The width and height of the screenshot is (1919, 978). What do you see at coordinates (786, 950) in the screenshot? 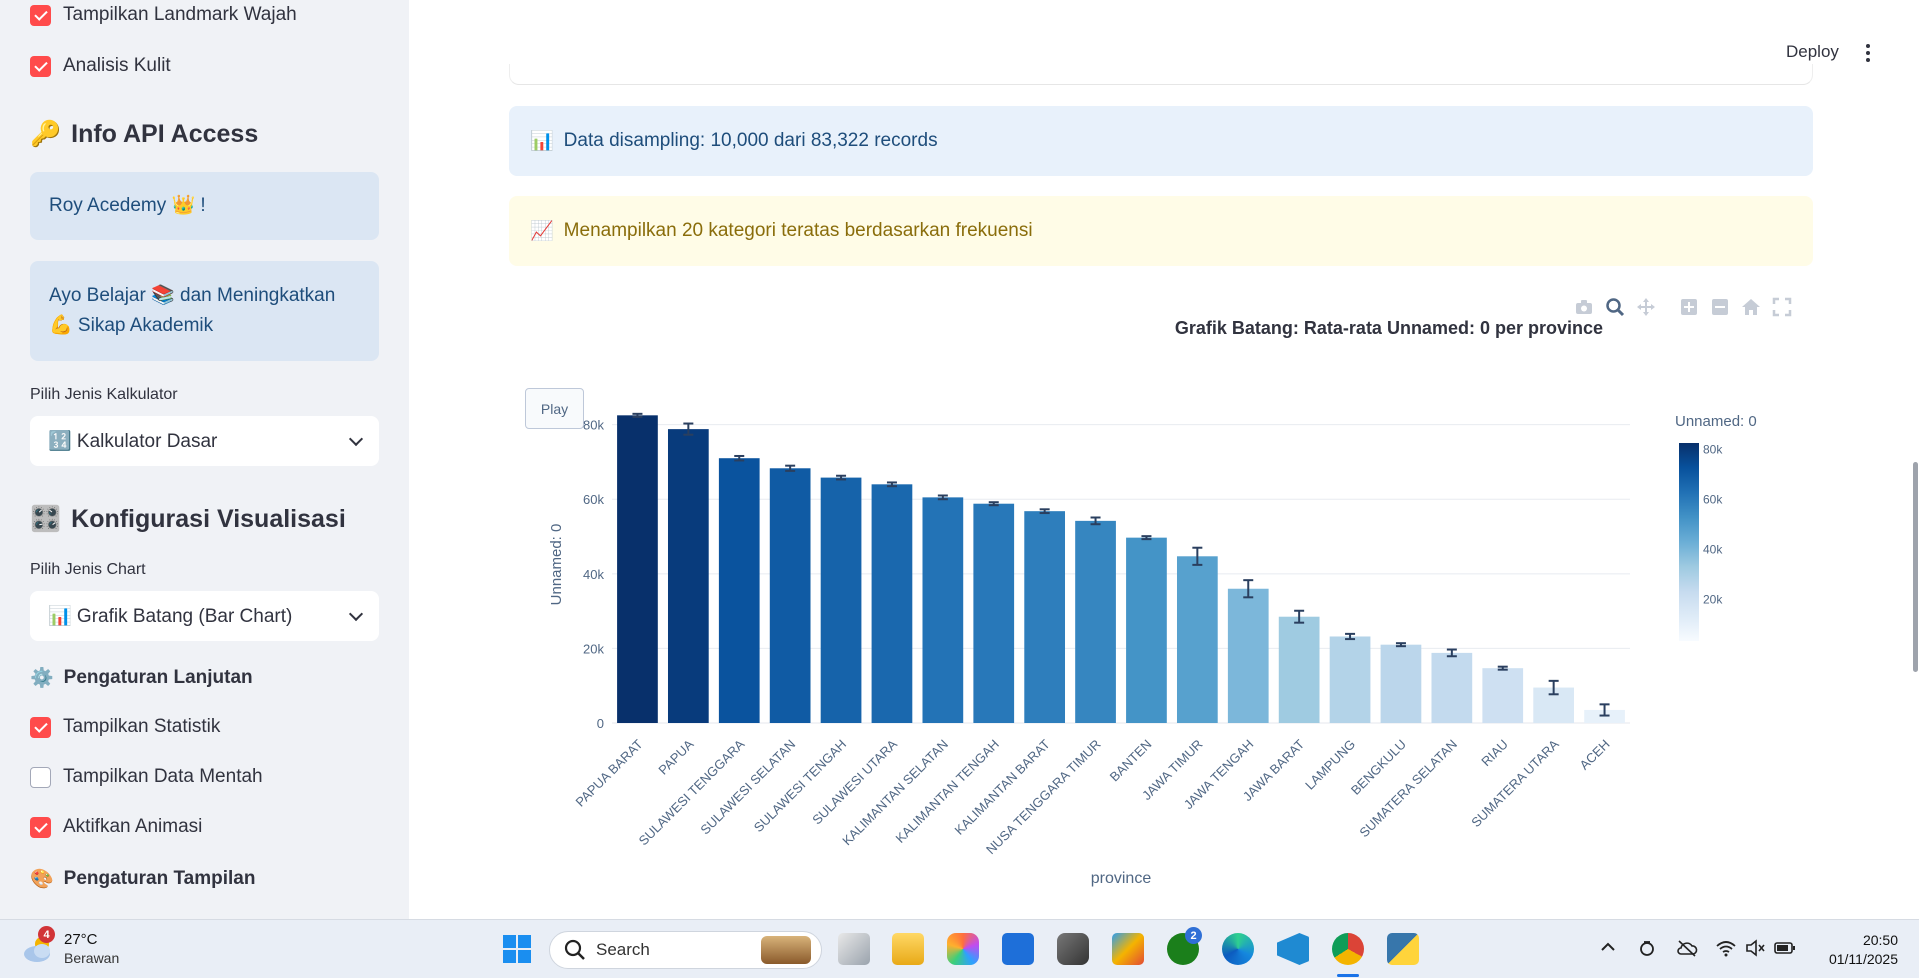
I see `bison-search-highlight-icon` at bounding box center [786, 950].